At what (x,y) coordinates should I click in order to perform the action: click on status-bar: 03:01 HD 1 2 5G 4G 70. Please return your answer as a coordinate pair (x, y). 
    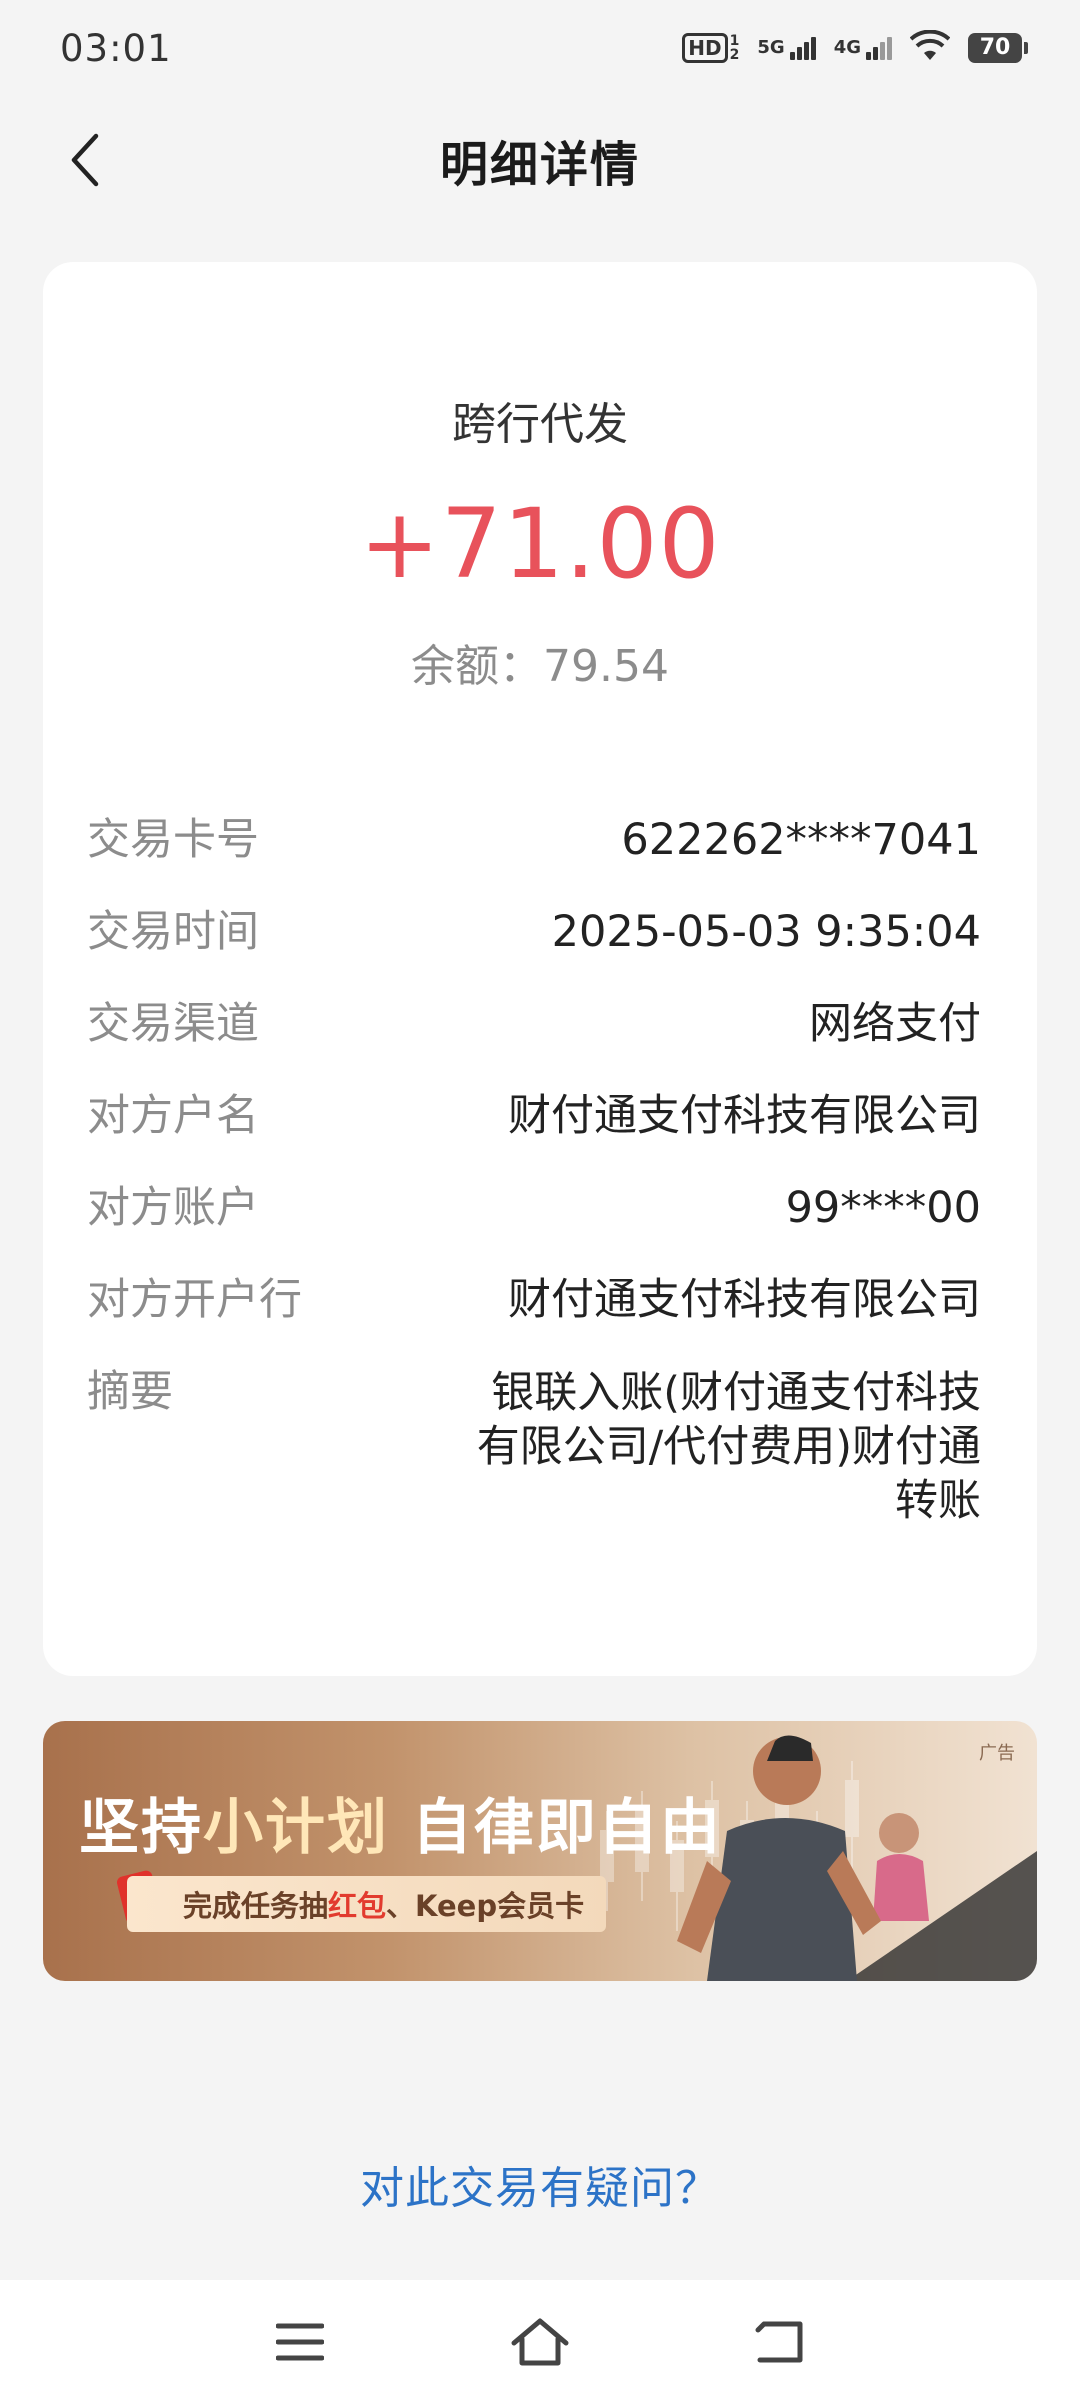
    Looking at the image, I should click on (540, 48).